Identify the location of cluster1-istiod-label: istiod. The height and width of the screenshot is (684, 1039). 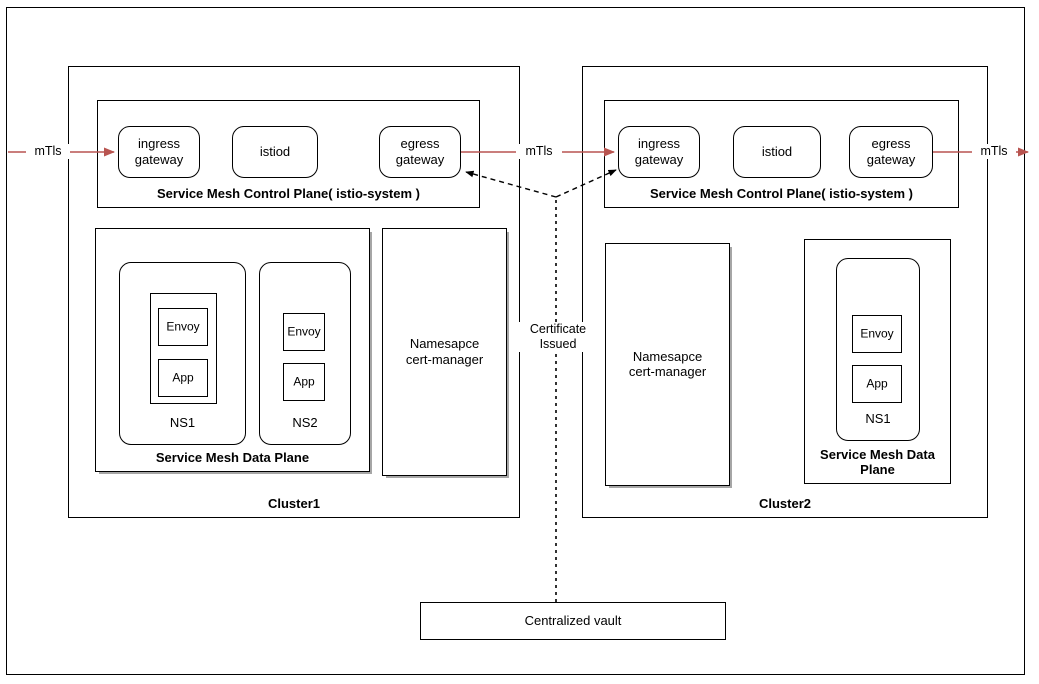
(275, 152).